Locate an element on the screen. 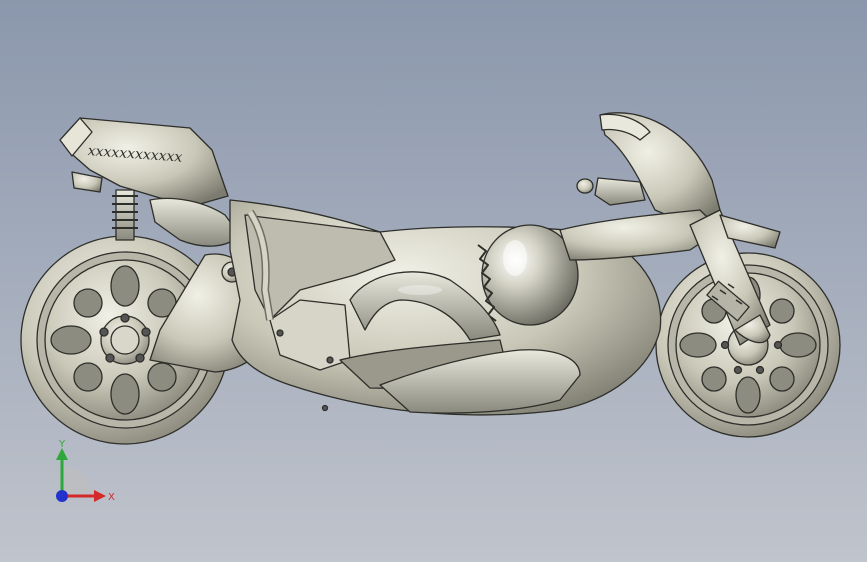 This screenshot has height=562, width=867. handlebar is located at coordinates (611, 191).